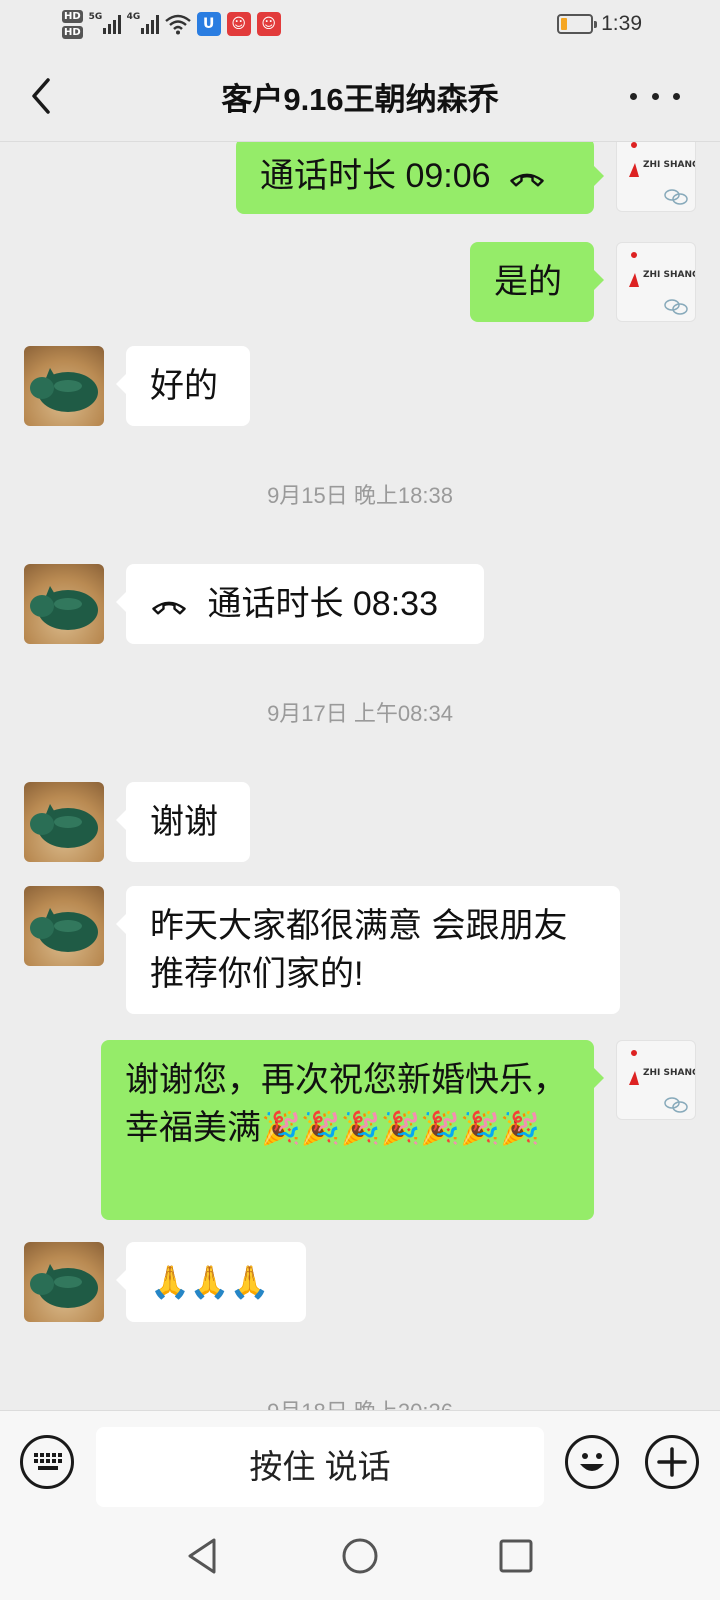 This screenshot has height=1600, width=720. I want to click on message-text: 是的, so click(528, 282).